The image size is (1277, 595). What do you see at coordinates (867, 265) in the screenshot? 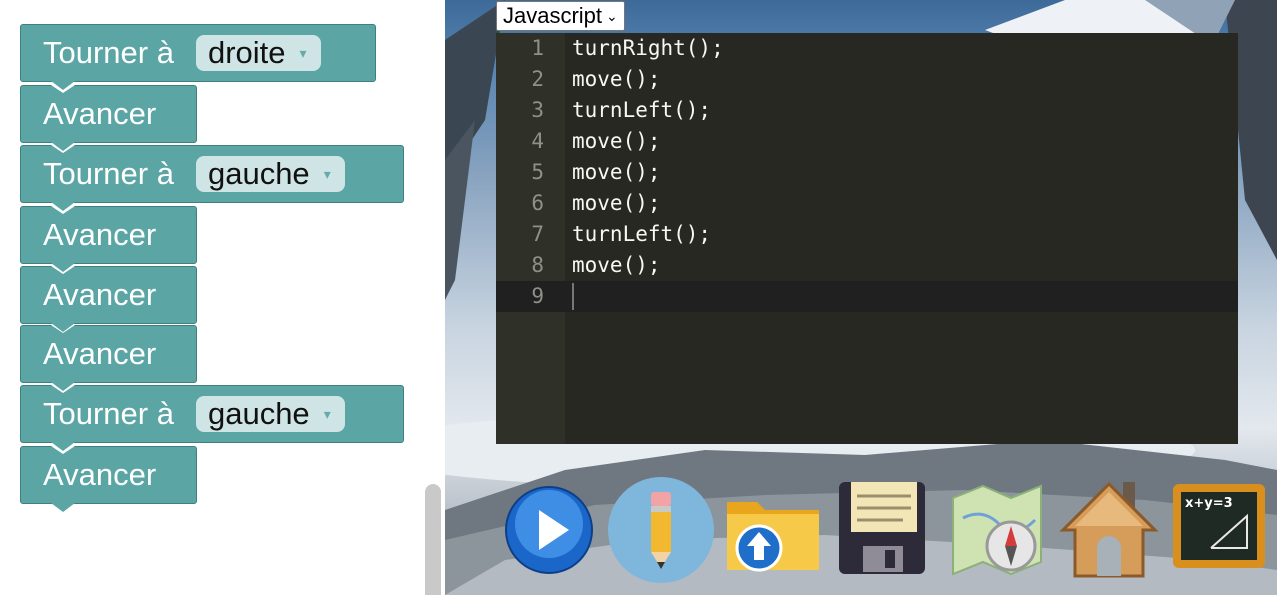
I see `code-line: 8 move();` at bounding box center [867, 265].